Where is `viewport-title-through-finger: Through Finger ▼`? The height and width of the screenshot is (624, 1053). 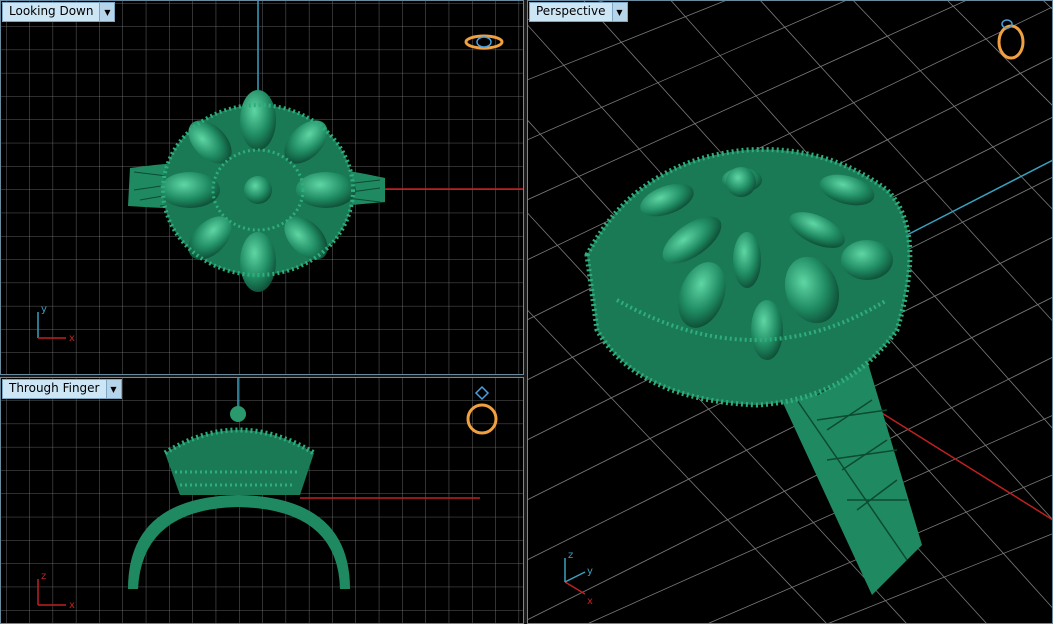
viewport-title-through-finger: Through Finger ▼ is located at coordinates (62, 389).